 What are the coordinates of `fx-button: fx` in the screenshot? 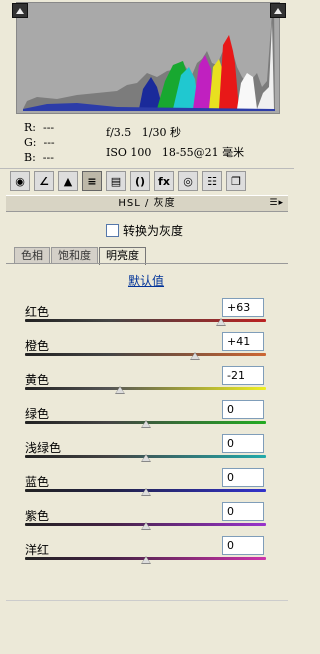 It's located at (164, 181).